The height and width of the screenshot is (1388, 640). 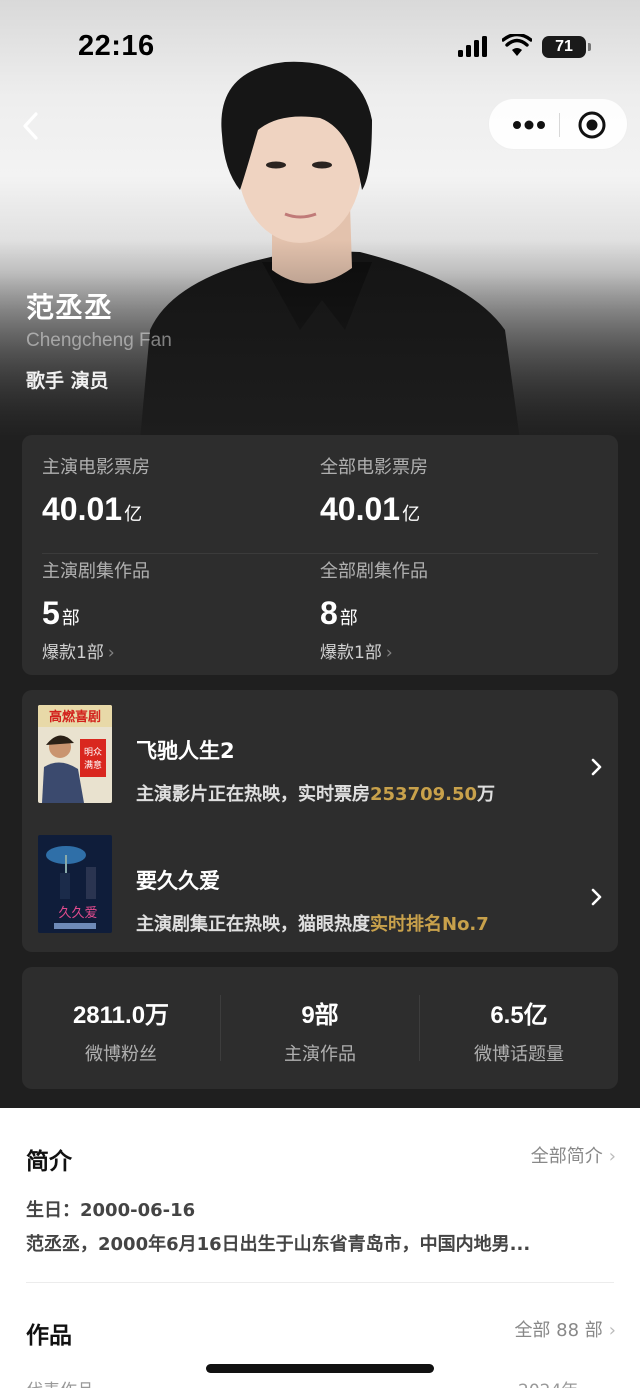 What do you see at coordinates (548, 1382) in the screenshot?
I see `works-subheader-right: 2024年` at bounding box center [548, 1382].